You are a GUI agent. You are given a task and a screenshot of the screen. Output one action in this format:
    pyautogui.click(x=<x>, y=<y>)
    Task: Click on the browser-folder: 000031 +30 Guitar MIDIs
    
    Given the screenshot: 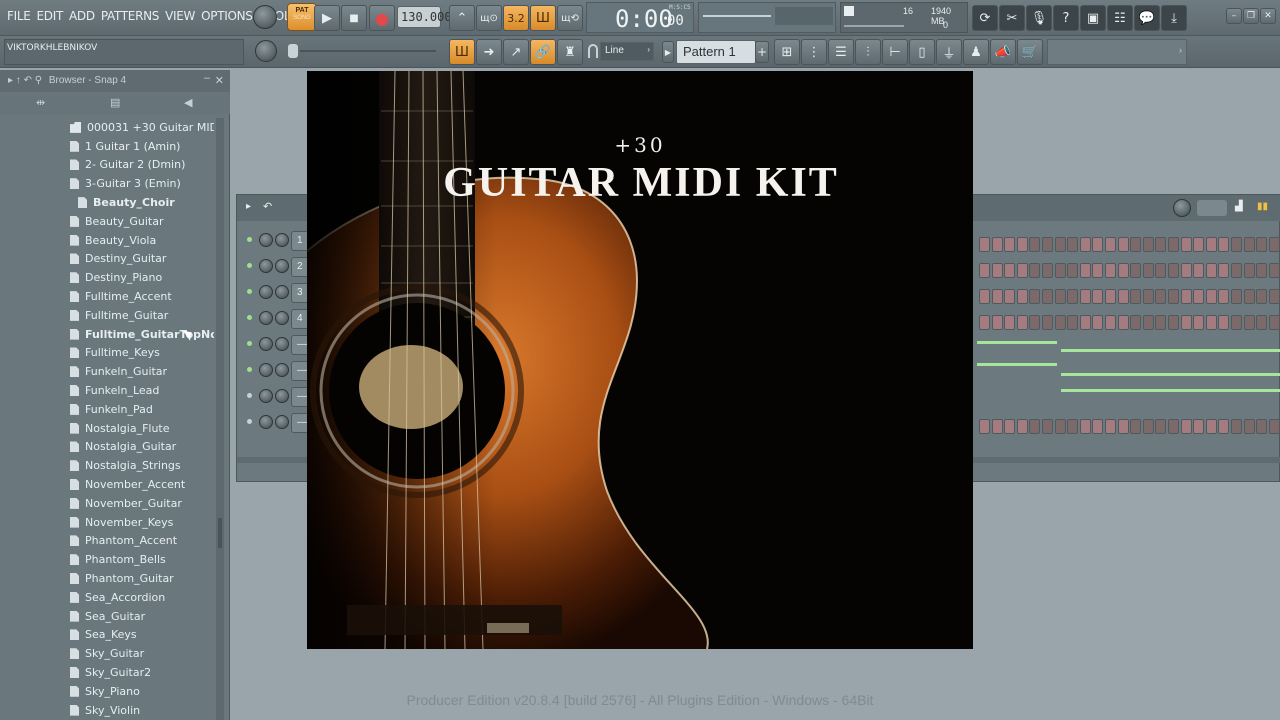 What is the action you would take?
    pyautogui.click(x=107, y=127)
    